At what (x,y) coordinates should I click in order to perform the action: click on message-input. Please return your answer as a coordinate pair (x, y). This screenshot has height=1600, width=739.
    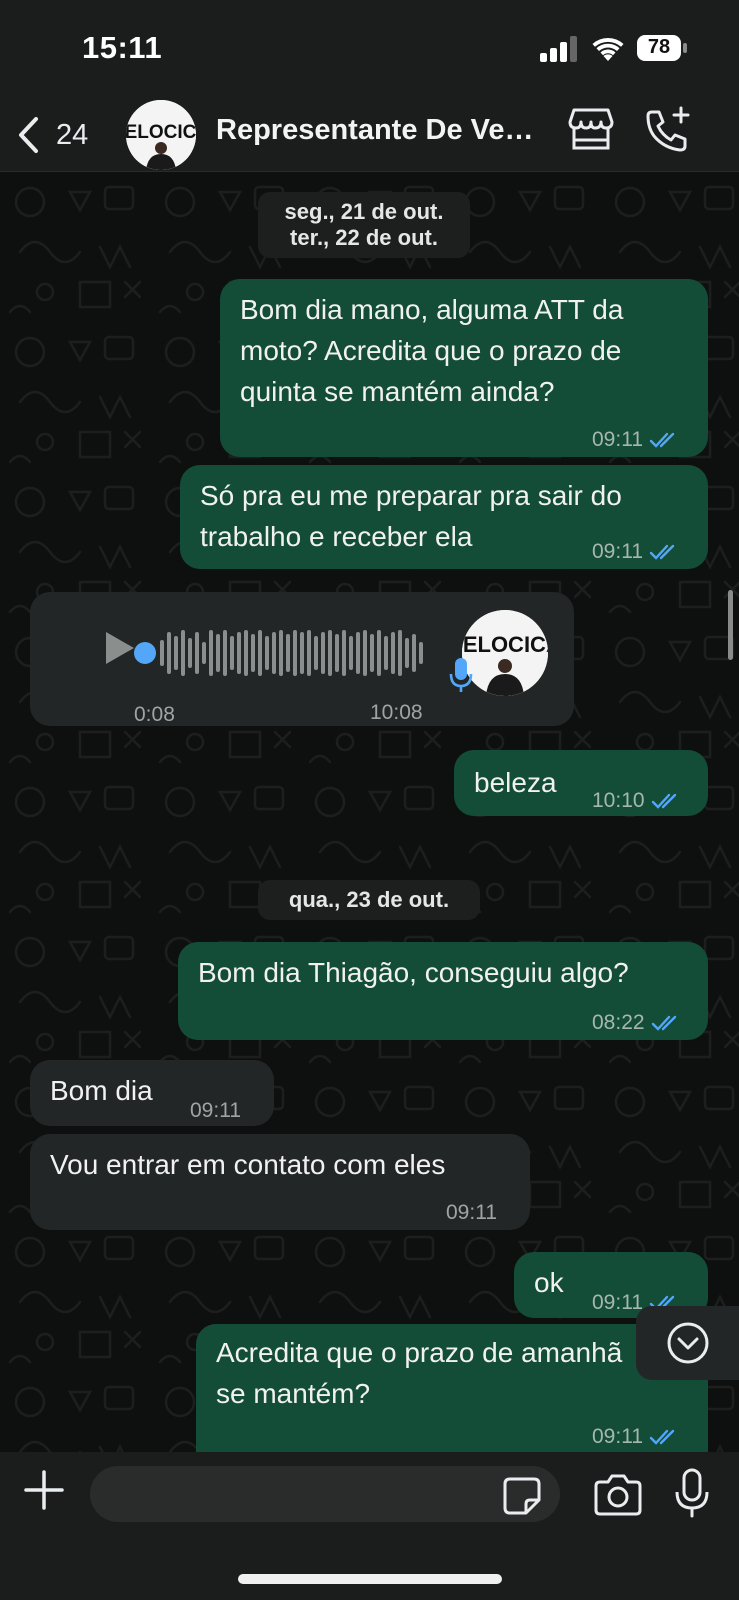
    Looking at the image, I should click on (325, 1494).